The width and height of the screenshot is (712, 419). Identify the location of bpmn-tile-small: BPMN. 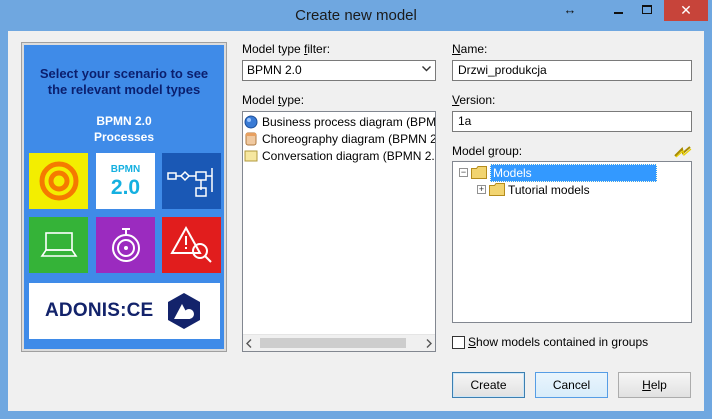
(125, 169).